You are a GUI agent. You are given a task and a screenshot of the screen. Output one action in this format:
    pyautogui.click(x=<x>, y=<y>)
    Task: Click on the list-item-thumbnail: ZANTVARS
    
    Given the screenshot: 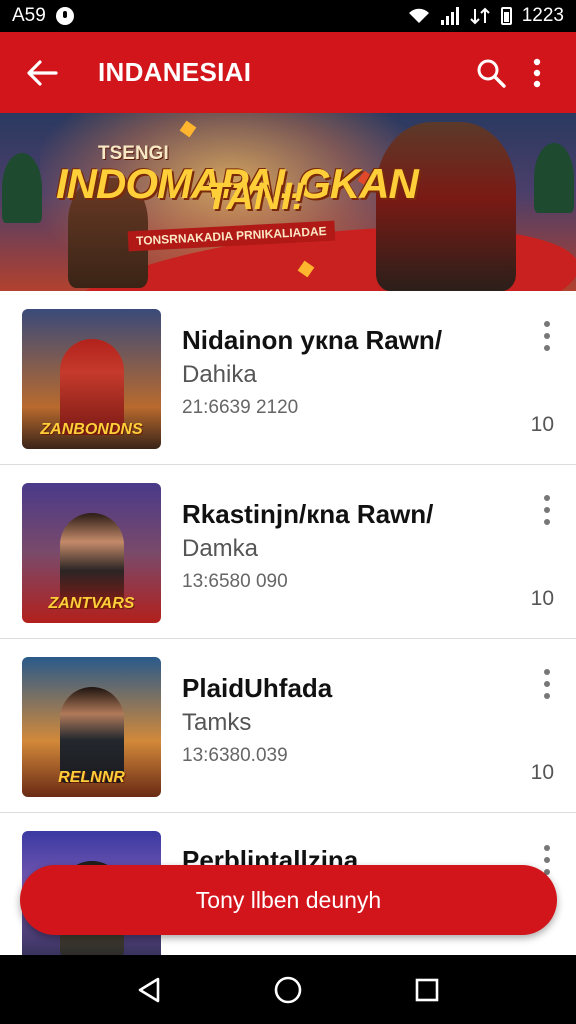 What is the action you would take?
    pyautogui.click(x=91, y=553)
    